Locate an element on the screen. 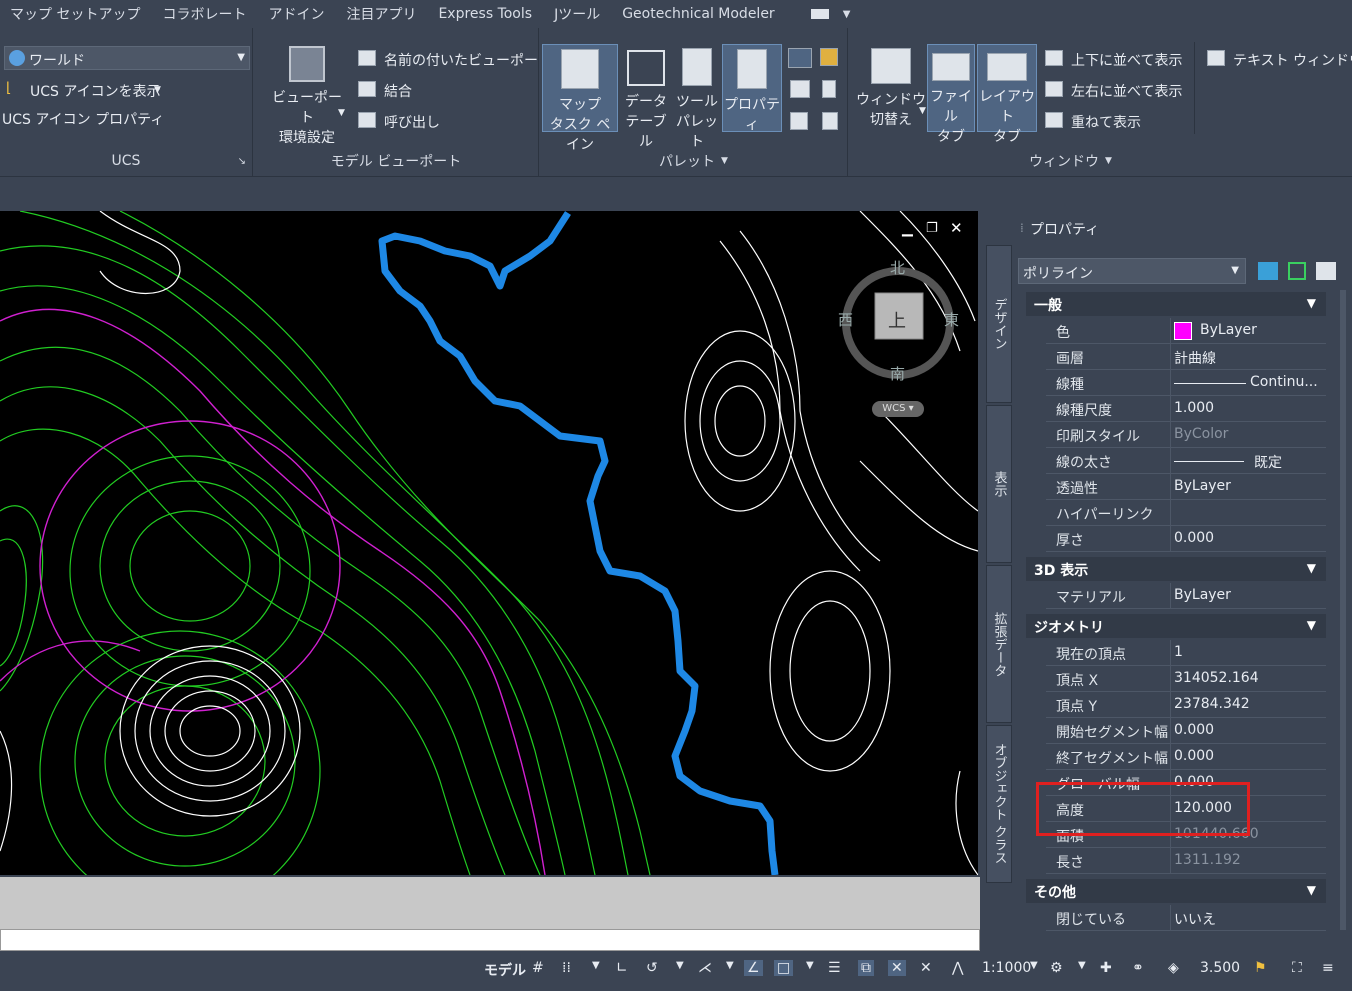 Image resolution: width=1352 pixels, height=991 pixels. ucs-show-icon-button: UCS アイコンを表示 is located at coordinates (95, 91).